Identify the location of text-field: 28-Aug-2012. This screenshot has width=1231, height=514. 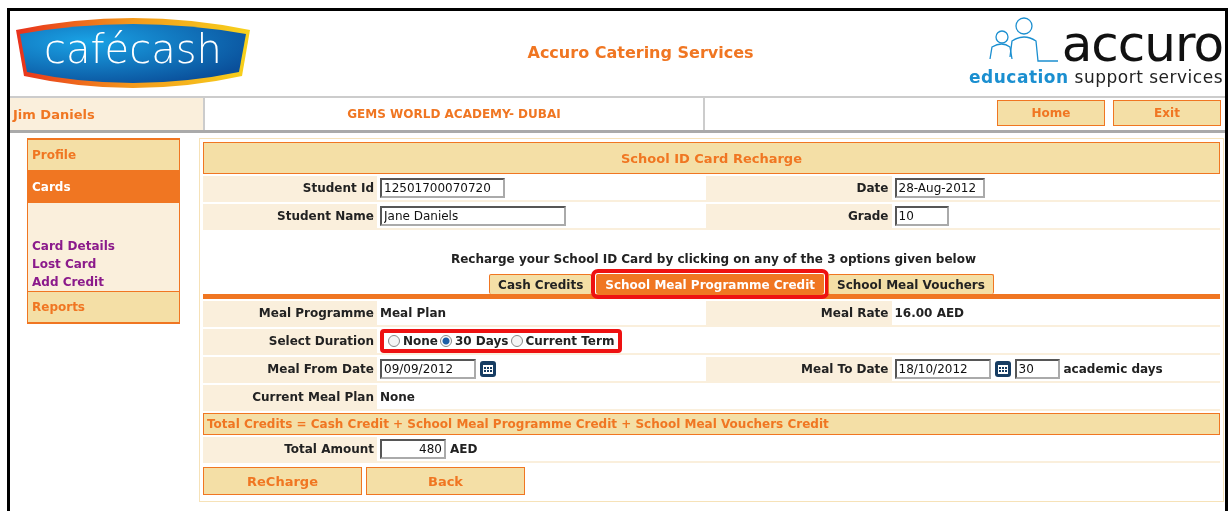
(939, 188).